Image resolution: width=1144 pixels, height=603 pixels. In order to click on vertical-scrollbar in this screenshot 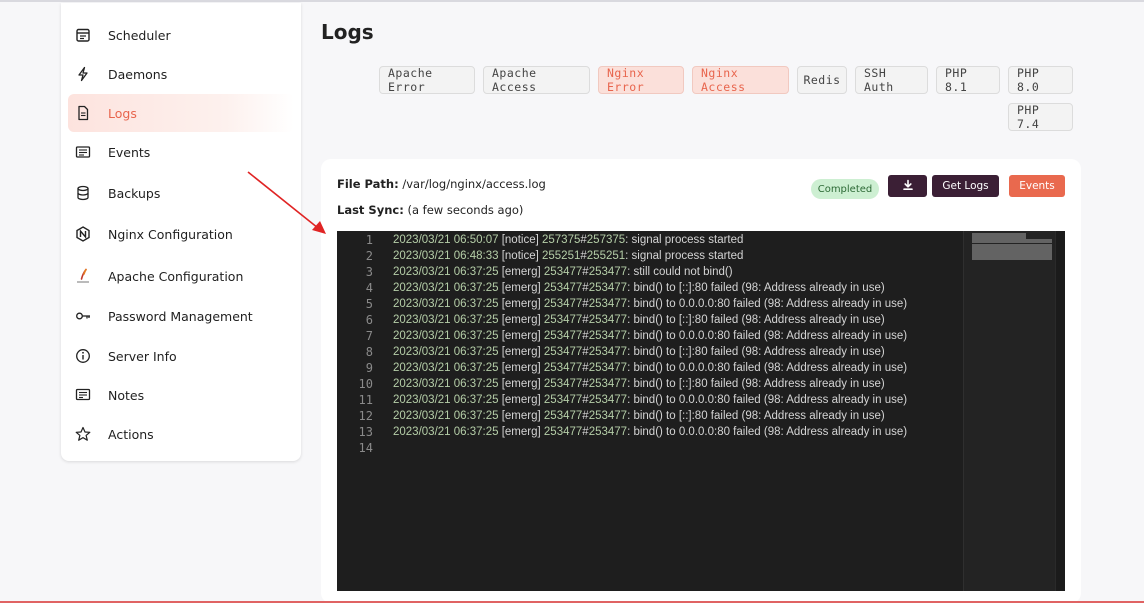, I will do `click(1060, 411)`.